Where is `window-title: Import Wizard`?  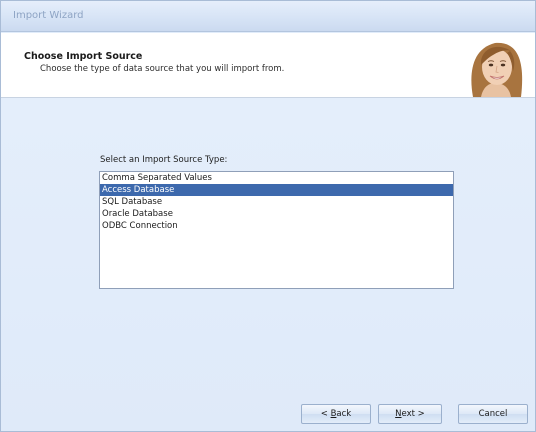
window-title: Import Wizard is located at coordinates (48, 15).